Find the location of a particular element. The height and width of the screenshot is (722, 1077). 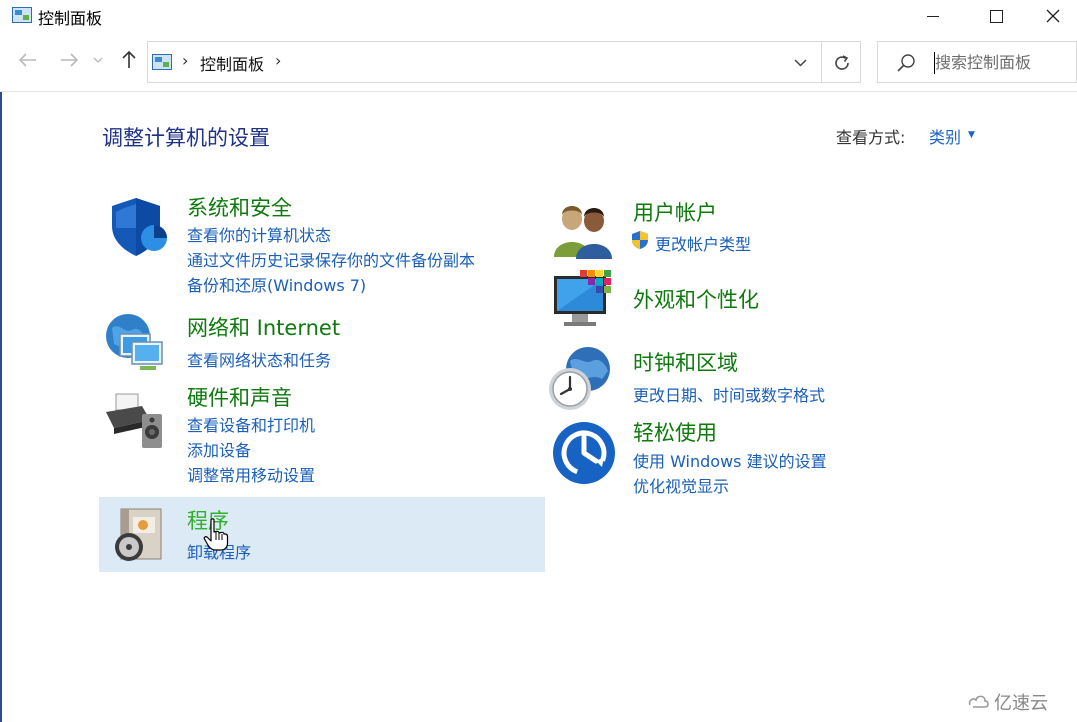

navigation-bar: › 控制面板 › is located at coordinates (538, 62).